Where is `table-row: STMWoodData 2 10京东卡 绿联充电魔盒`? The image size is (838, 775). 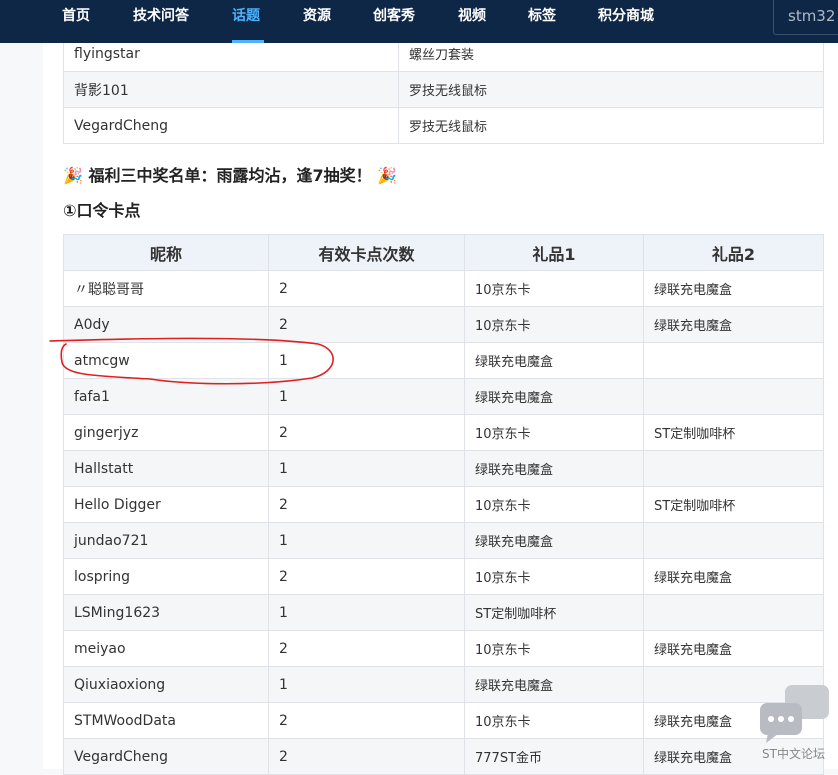 table-row: STMWoodData 2 10京东卡 绿联充电魔盒 is located at coordinates (443, 720).